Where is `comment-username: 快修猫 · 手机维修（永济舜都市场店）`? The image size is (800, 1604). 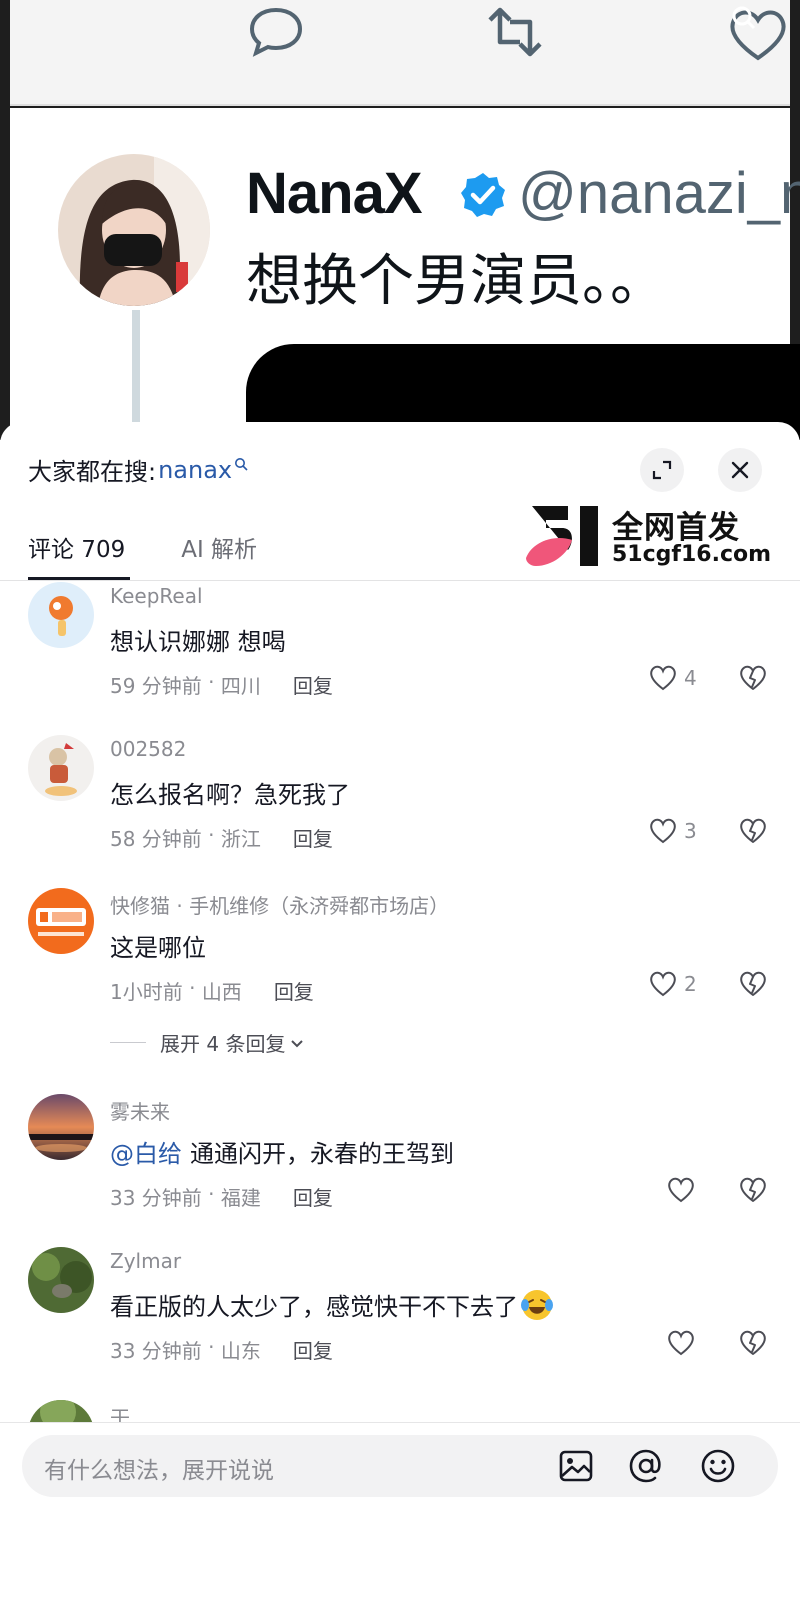 comment-username: 快修猫 · 手机维修（永济舜都市场店） is located at coordinates (279, 904).